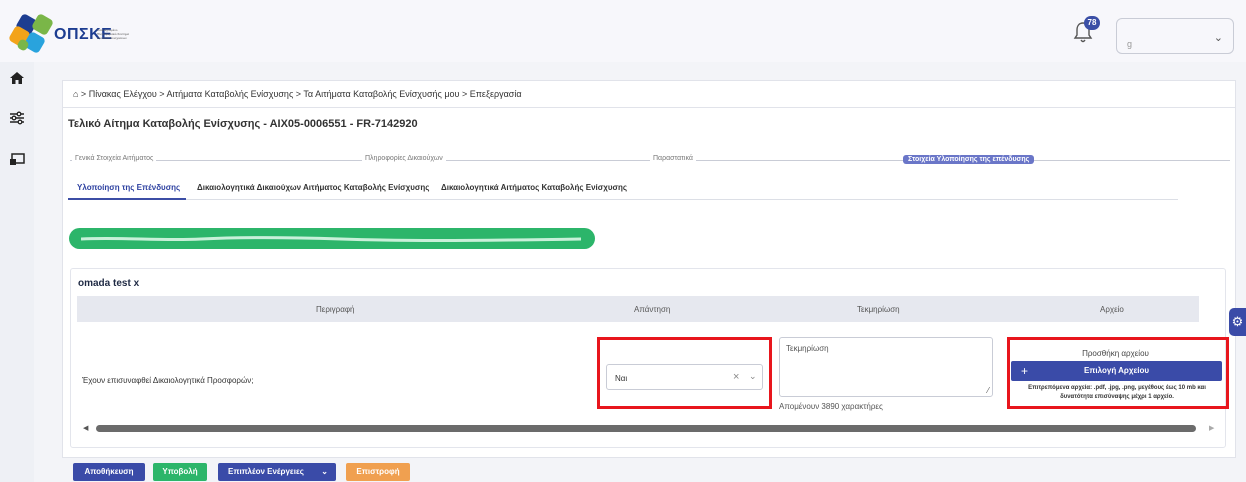 Image resolution: width=1246 pixels, height=482 pixels. Describe the element at coordinates (988, 390) in the screenshot. I see `resize-handle-icon: ⁄` at that location.